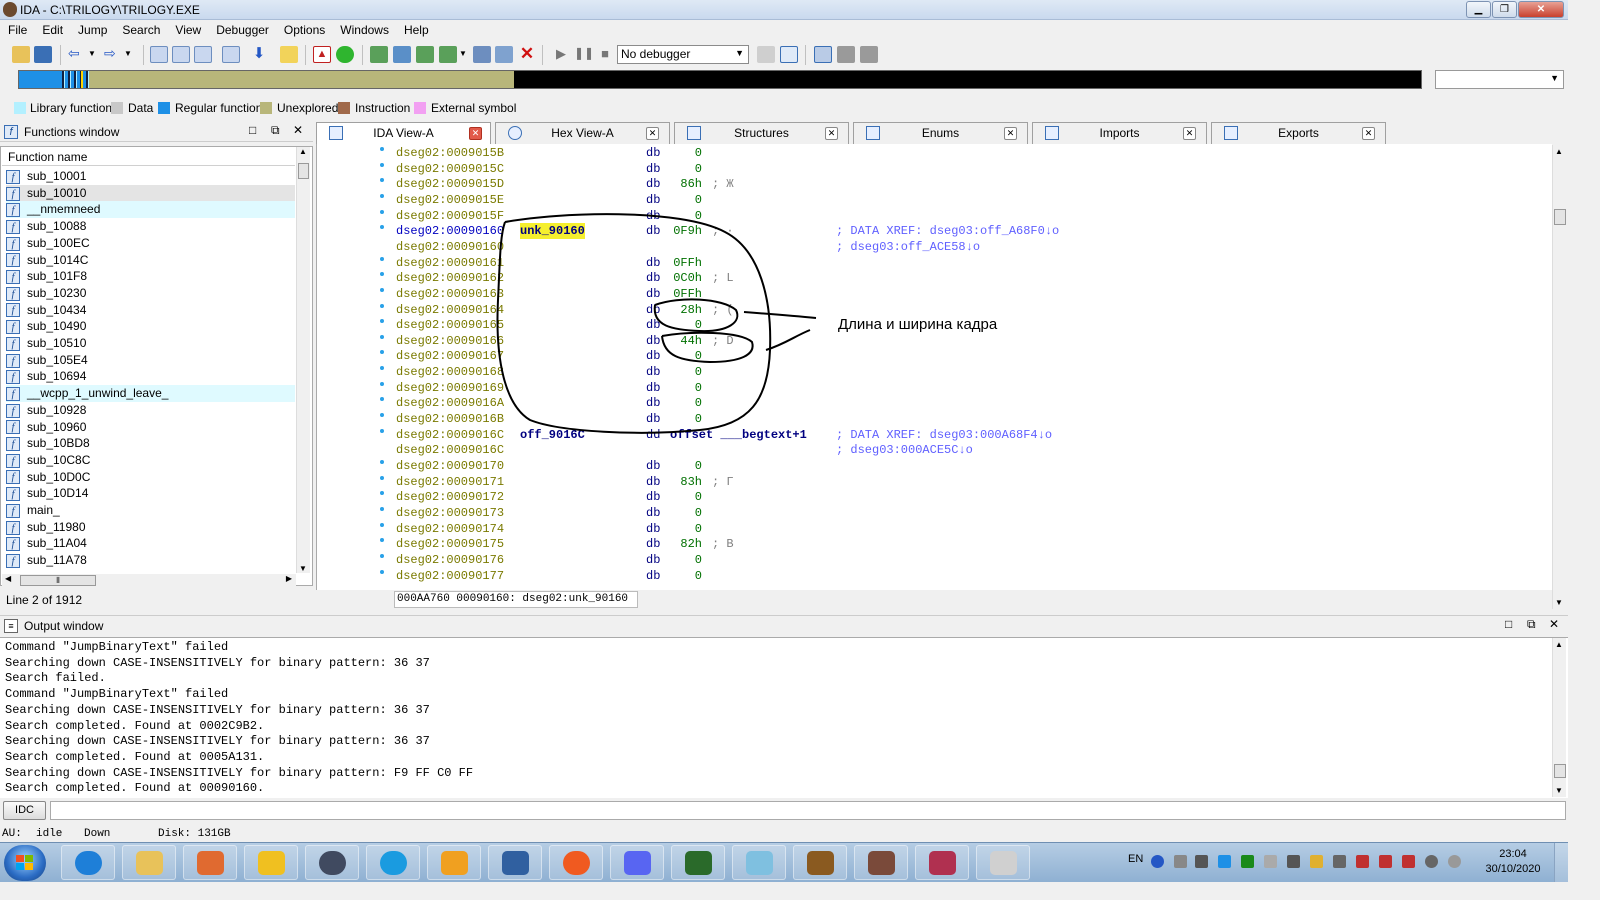 The height and width of the screenshot is (900, 1600). What do you see at coordinates (150, 226) in the screenshot?
I see `function-list-item: f sub_10088` at bounding box center [150, 226].